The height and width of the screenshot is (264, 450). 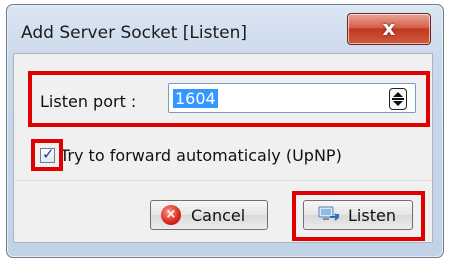 I want to click on cancel-button: × Cancel, so click(x=209, y=215).